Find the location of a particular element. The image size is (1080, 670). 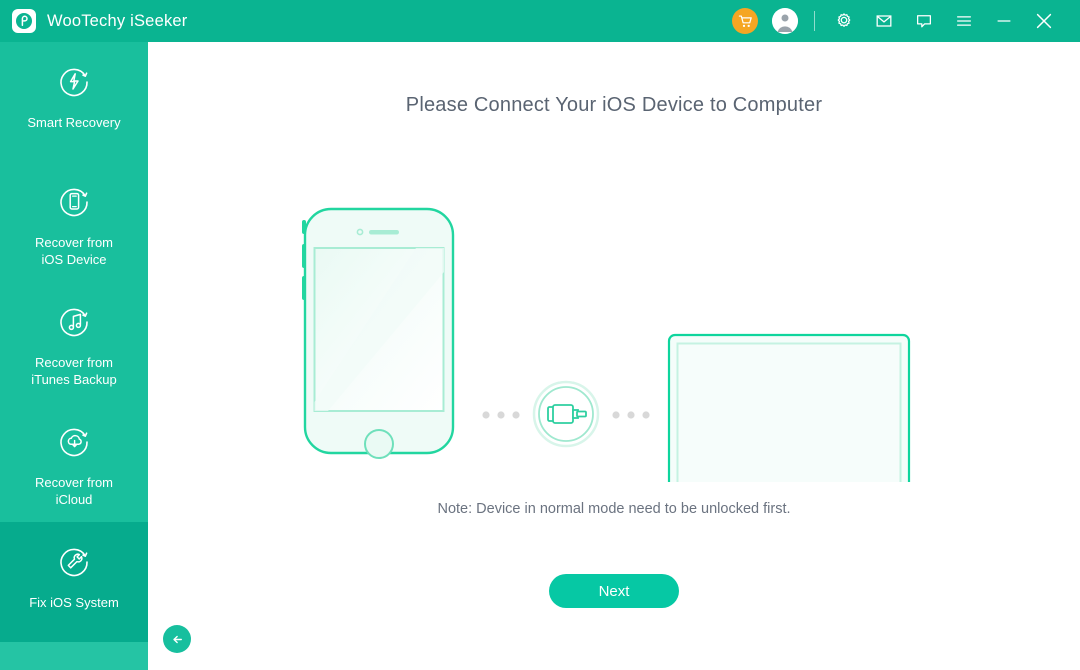

close-button is located at coordinates (1044, 21).